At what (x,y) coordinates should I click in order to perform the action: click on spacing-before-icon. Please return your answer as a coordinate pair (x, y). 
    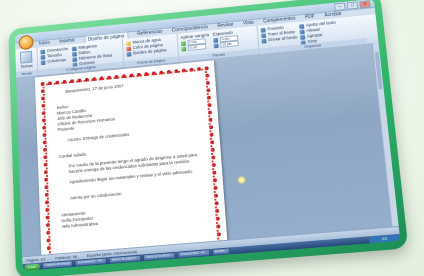
    Looking at the image, I should click on (216, 40).